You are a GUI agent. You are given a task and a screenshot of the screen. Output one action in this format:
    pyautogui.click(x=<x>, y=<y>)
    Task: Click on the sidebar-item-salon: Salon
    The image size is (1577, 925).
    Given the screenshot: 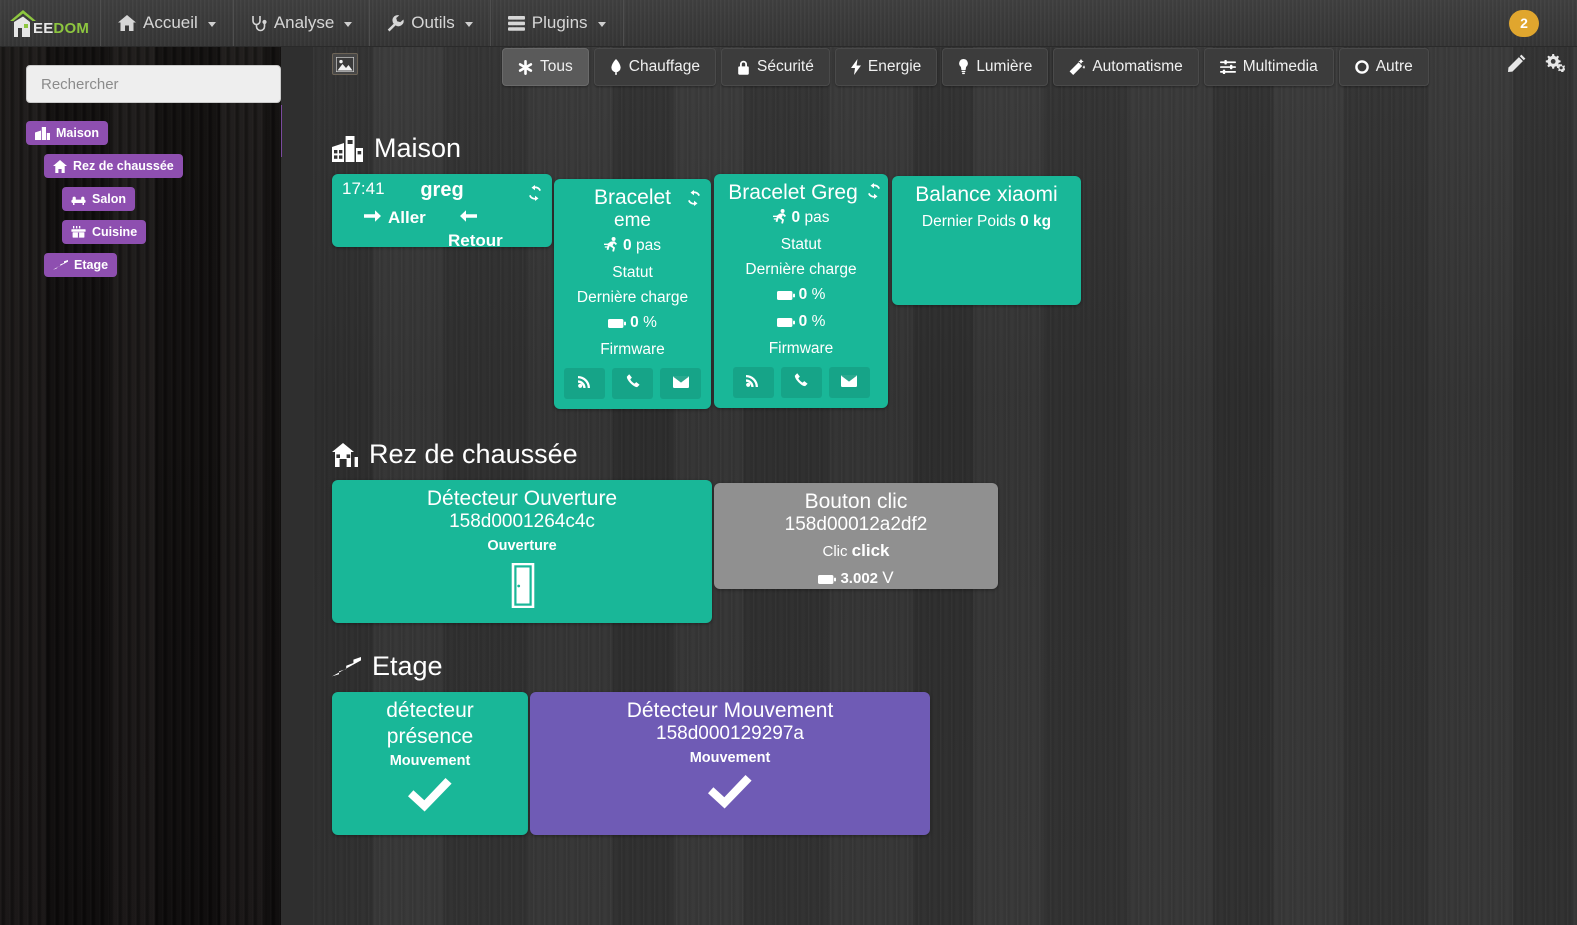 What is the action you would take?
    pyautogui.click(x=99, y=199)
    